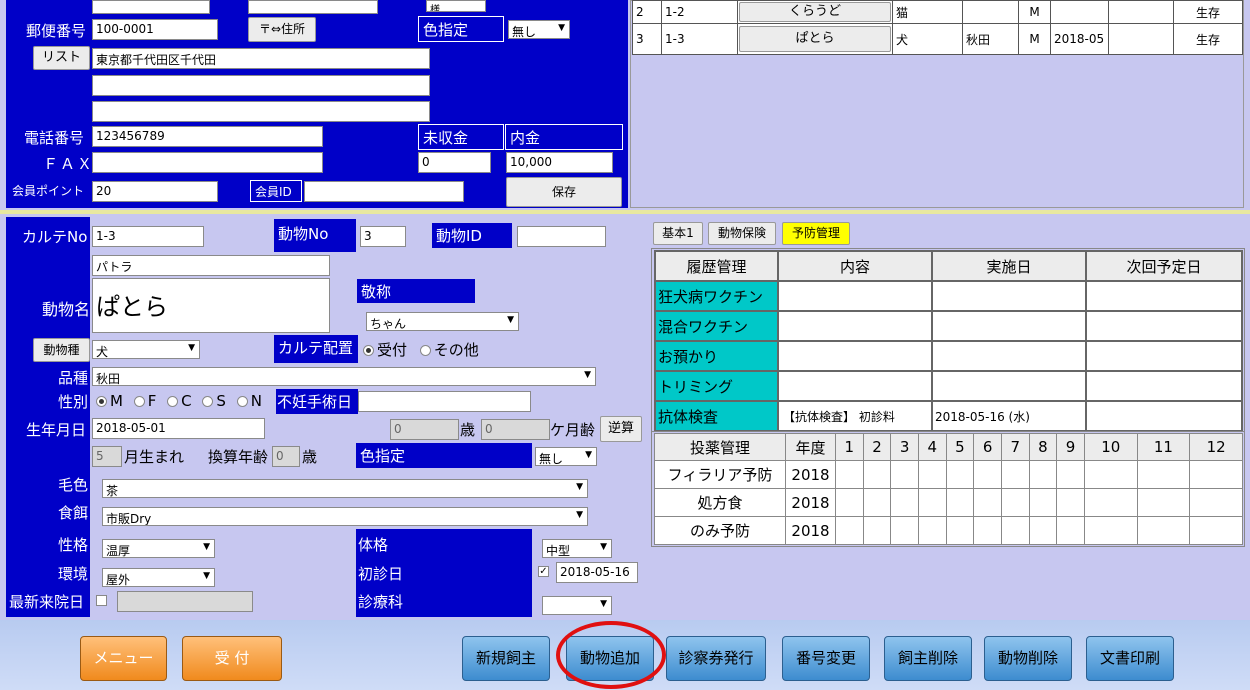 Image resolution: width=1250 pixels, height=690 pixels. What do you see at coordinates (155, 29) in the screenshot?
I see `postal-input: 100-0001` at bounding box center [155, 29].